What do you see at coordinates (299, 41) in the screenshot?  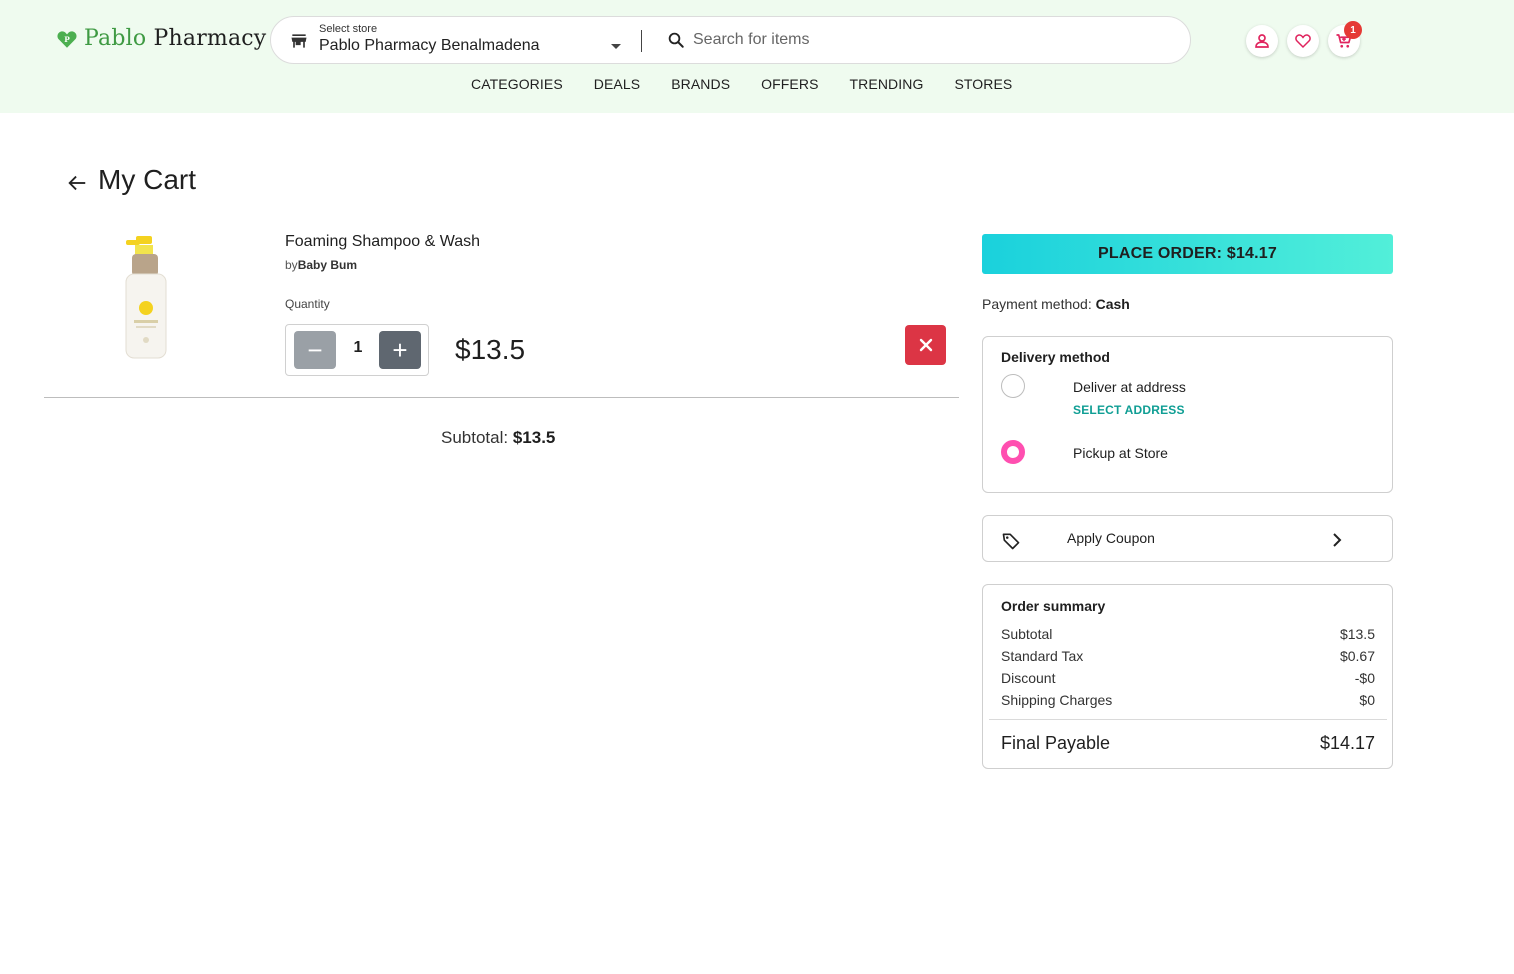 I see `store-icon` at bounding box center [299, 41].